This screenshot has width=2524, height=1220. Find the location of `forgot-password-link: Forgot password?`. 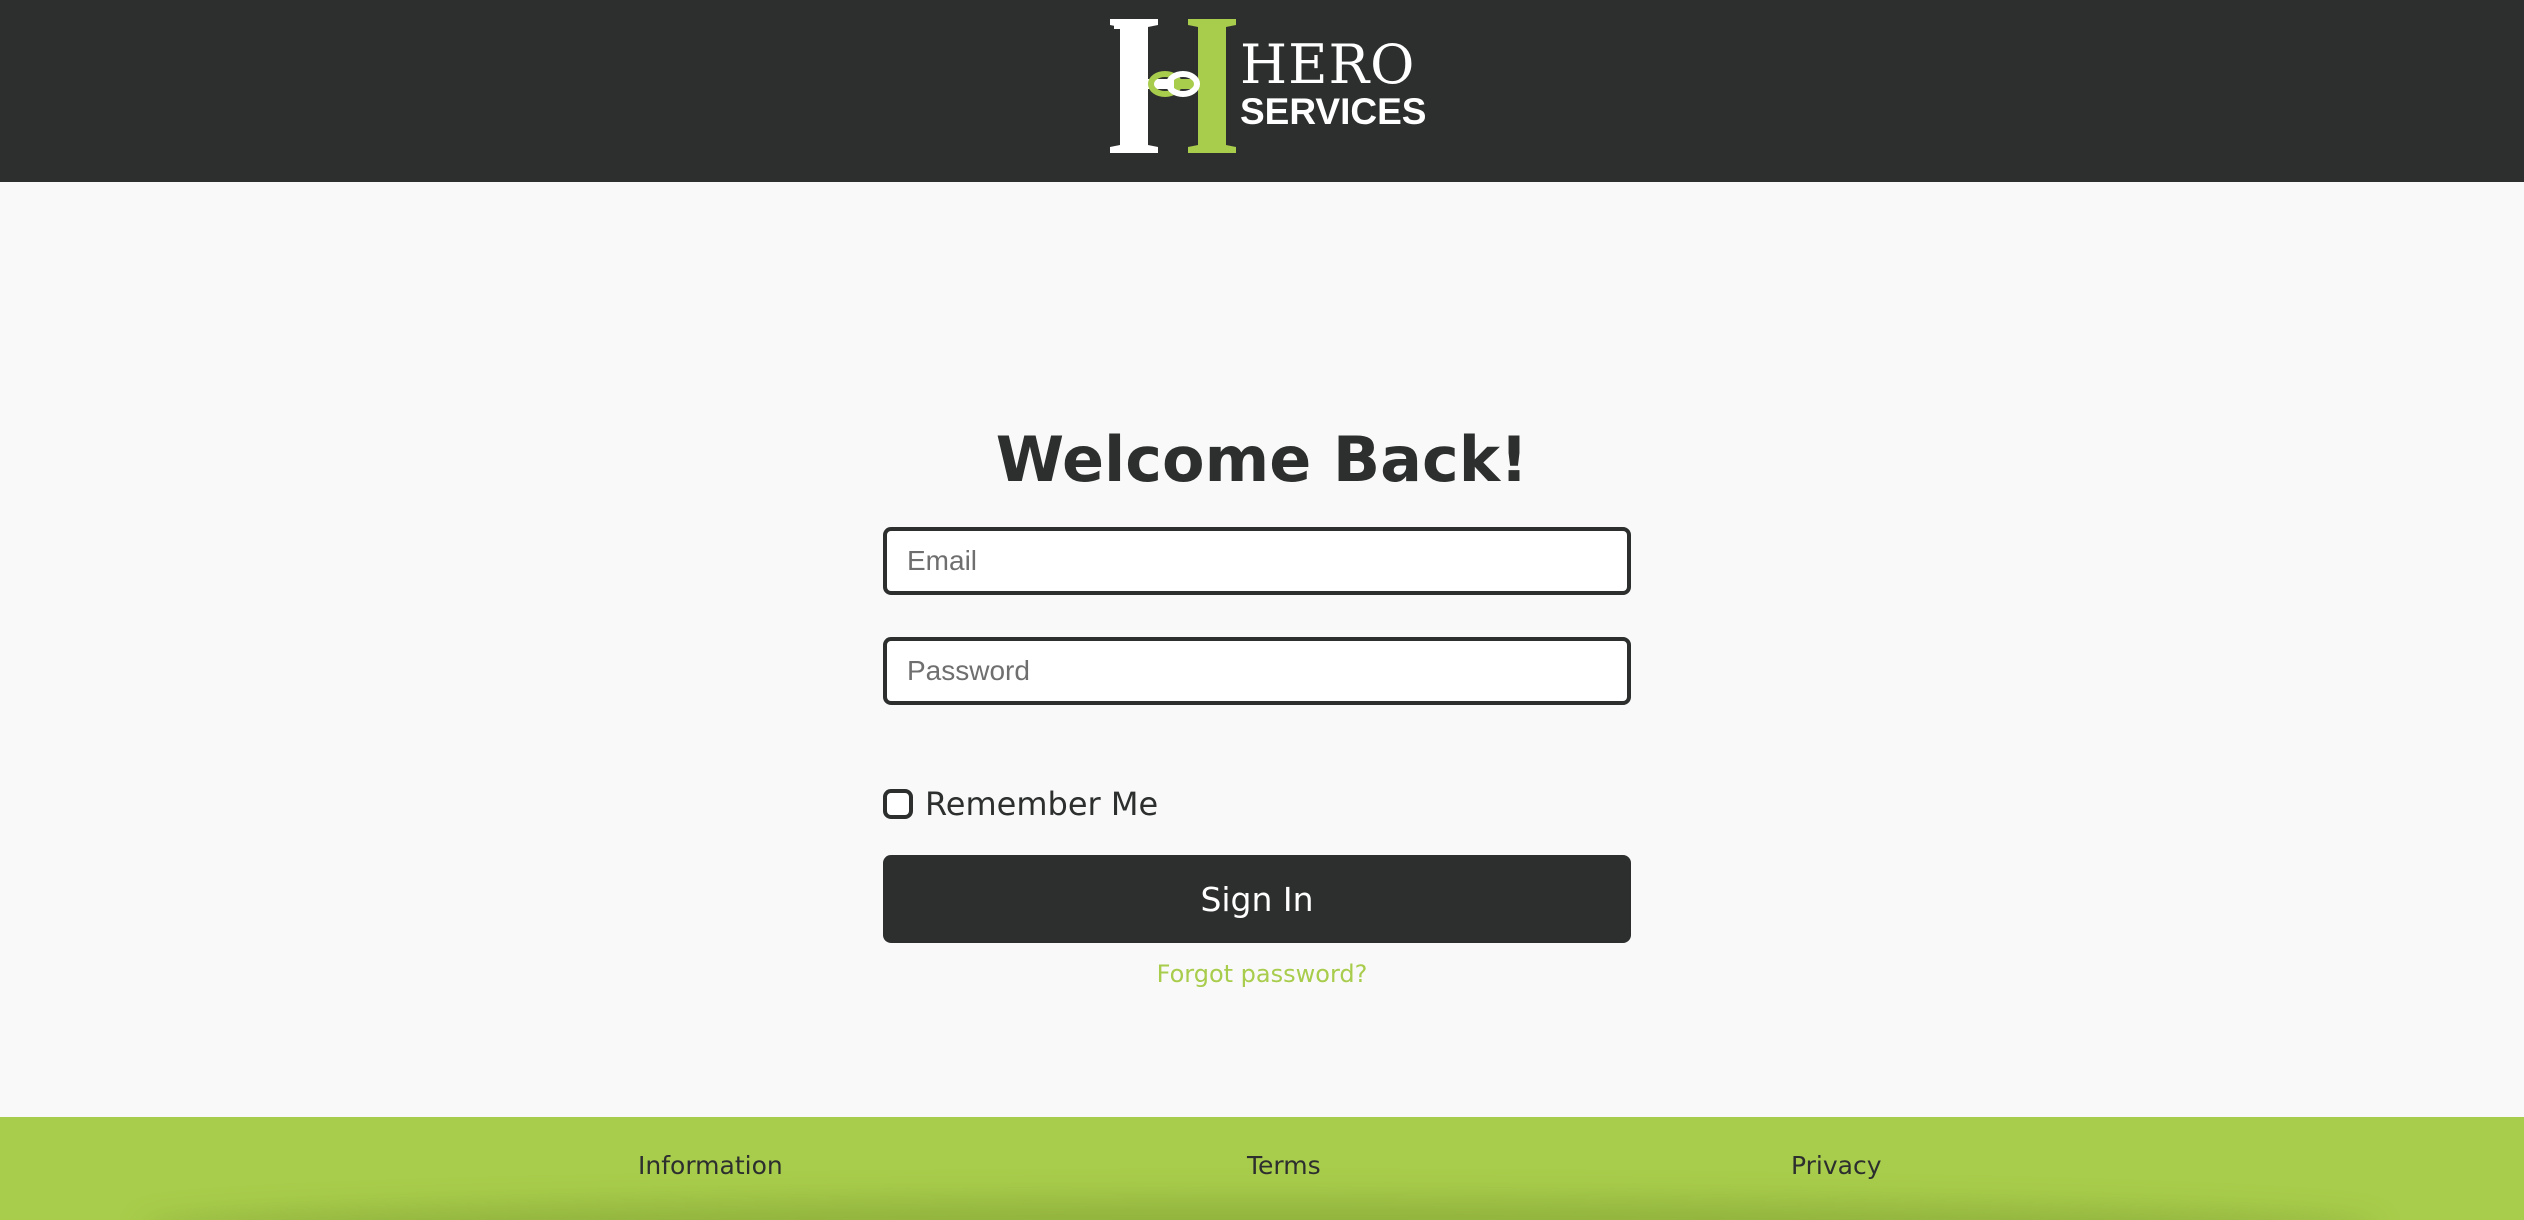

forgot-password-link: Forgot password? is located at coordinates (1262, 974).